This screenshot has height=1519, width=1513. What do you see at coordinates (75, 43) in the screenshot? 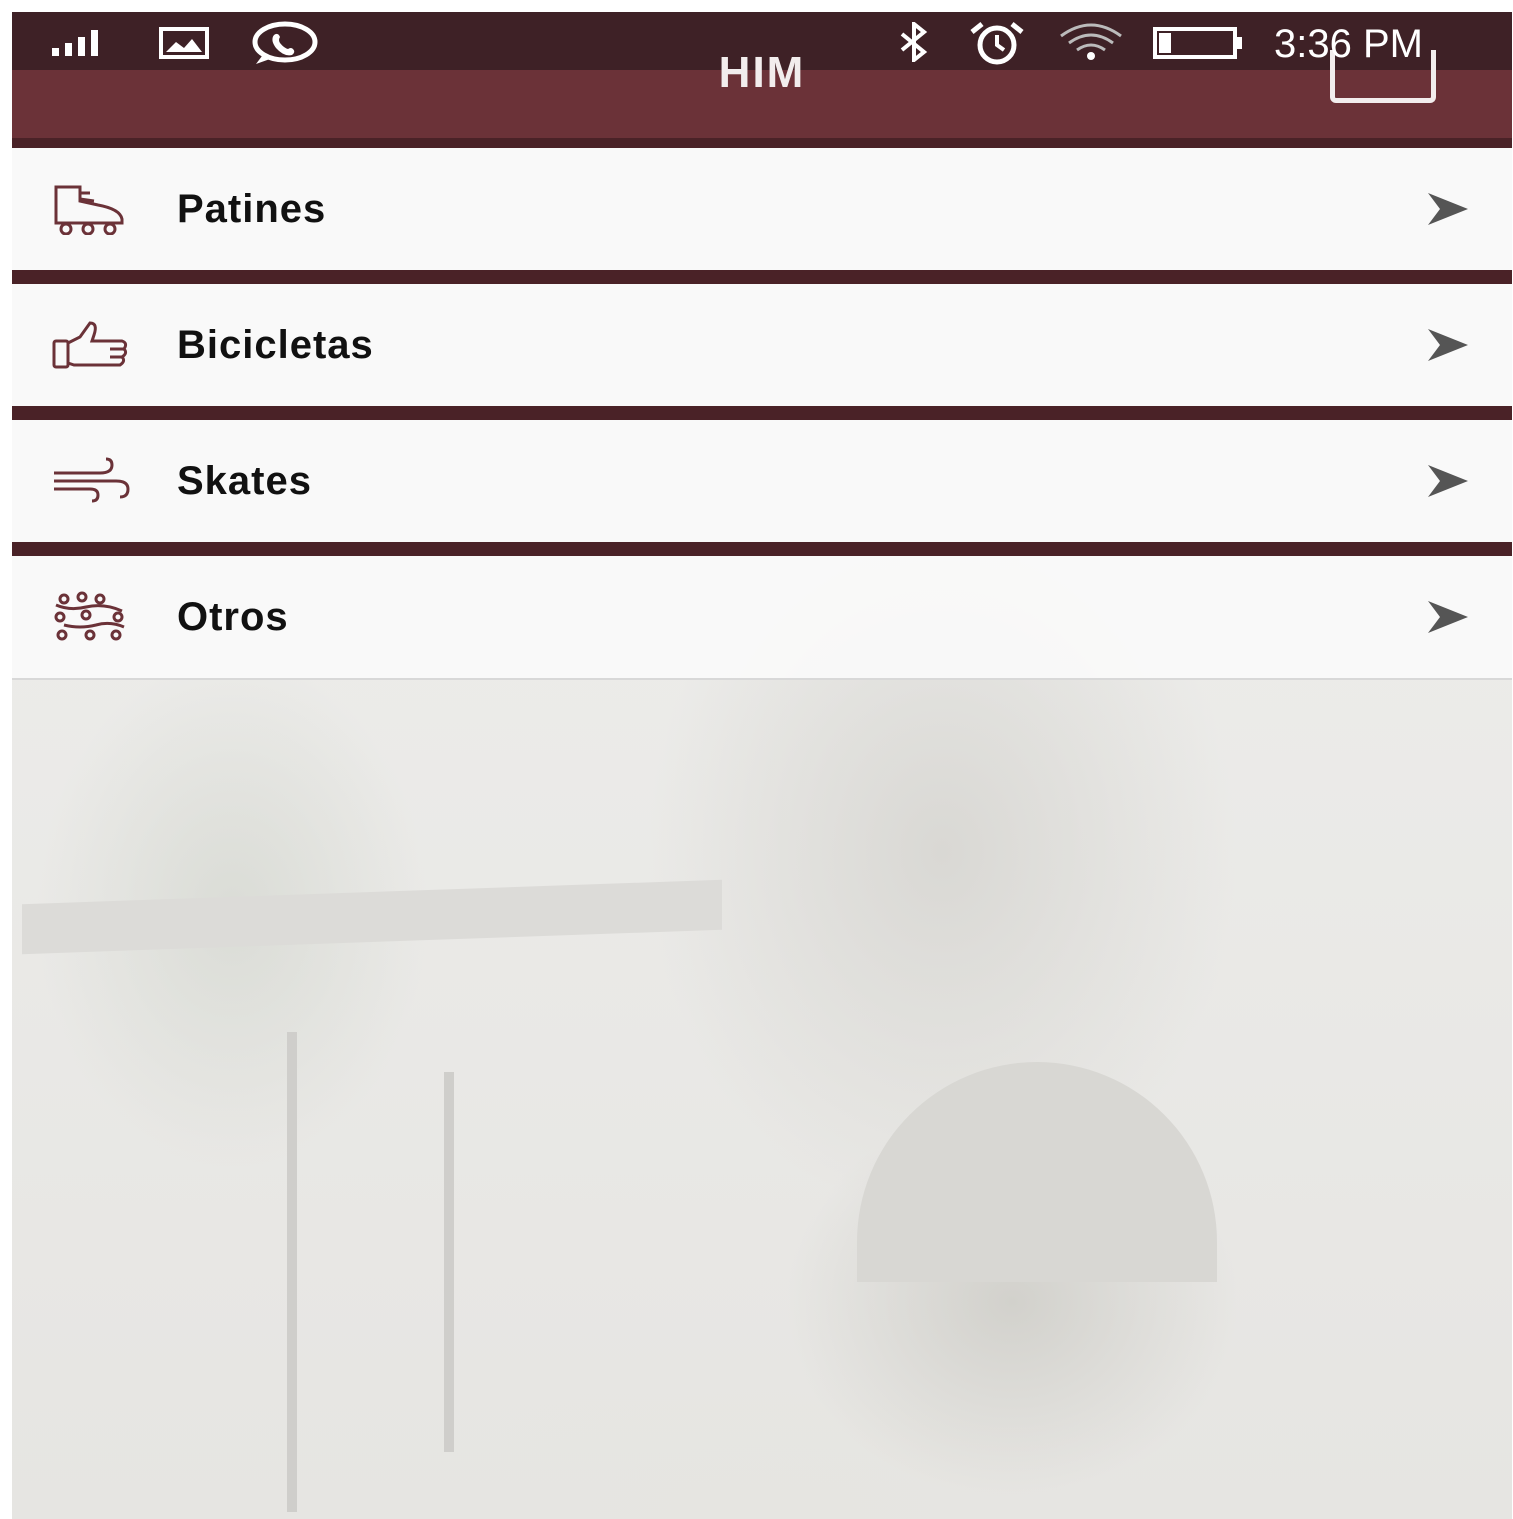
I see `signal-icon` at bounding box center [75, 43].